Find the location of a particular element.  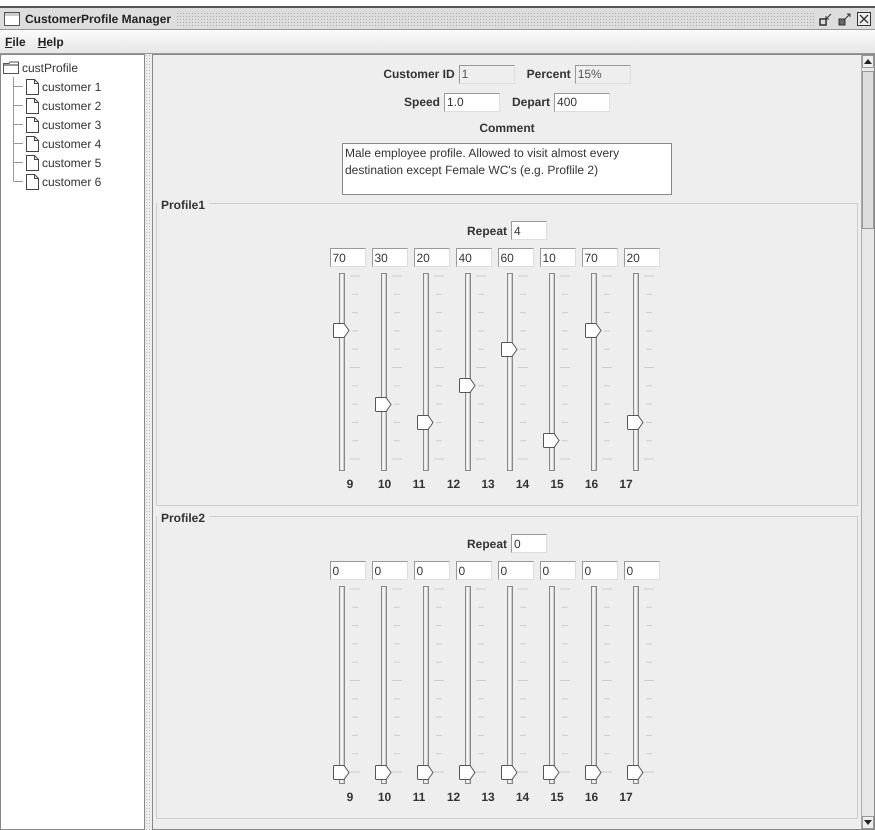

input-field: 40 is located at coordinates (474, 257).